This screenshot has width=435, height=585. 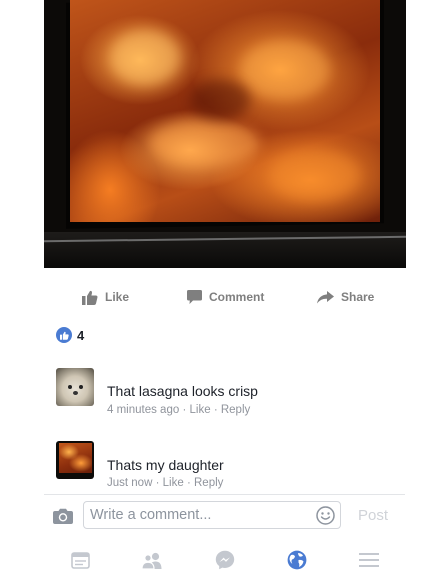 I want to click on share-button: Share, so click(x=345, y=297).